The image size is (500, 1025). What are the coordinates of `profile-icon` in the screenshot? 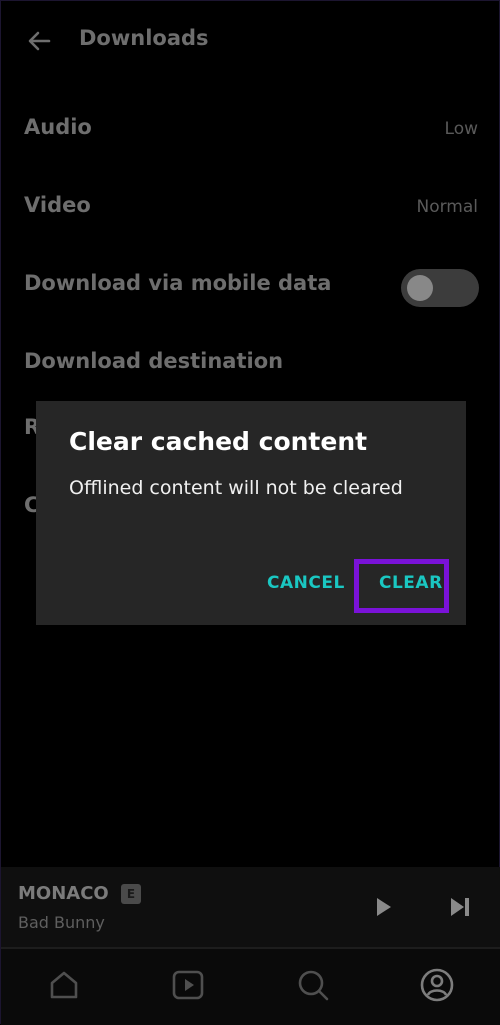 It's located at (437, 985).